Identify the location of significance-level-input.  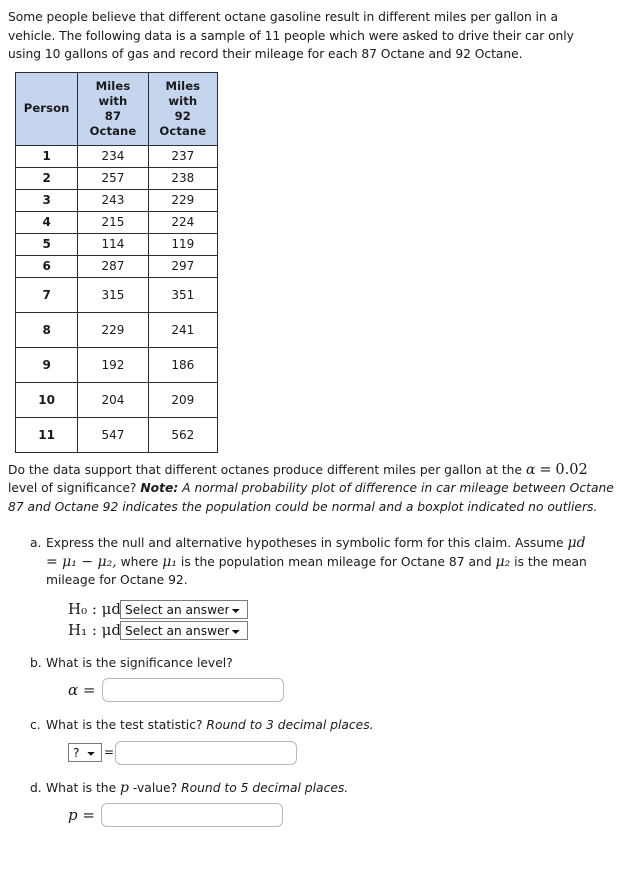
(192, 690).